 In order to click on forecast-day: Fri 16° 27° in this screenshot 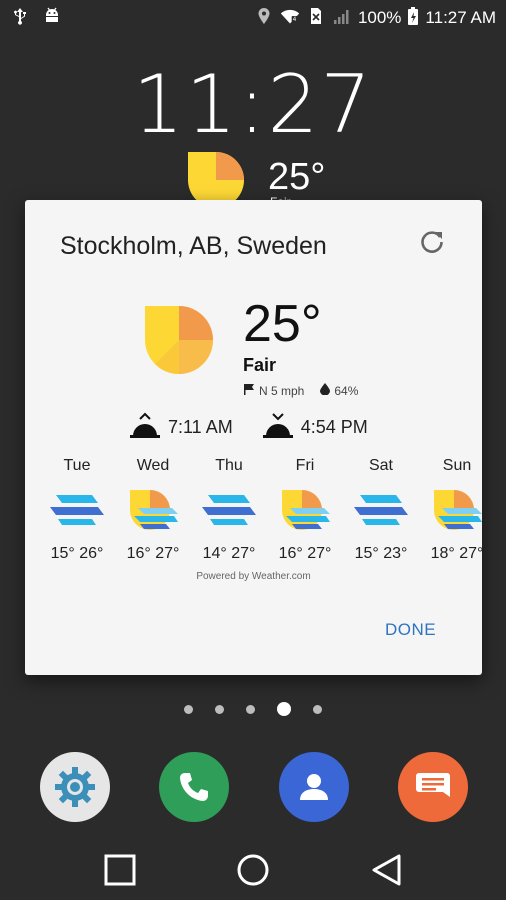, I will do `click(305, 510)`.